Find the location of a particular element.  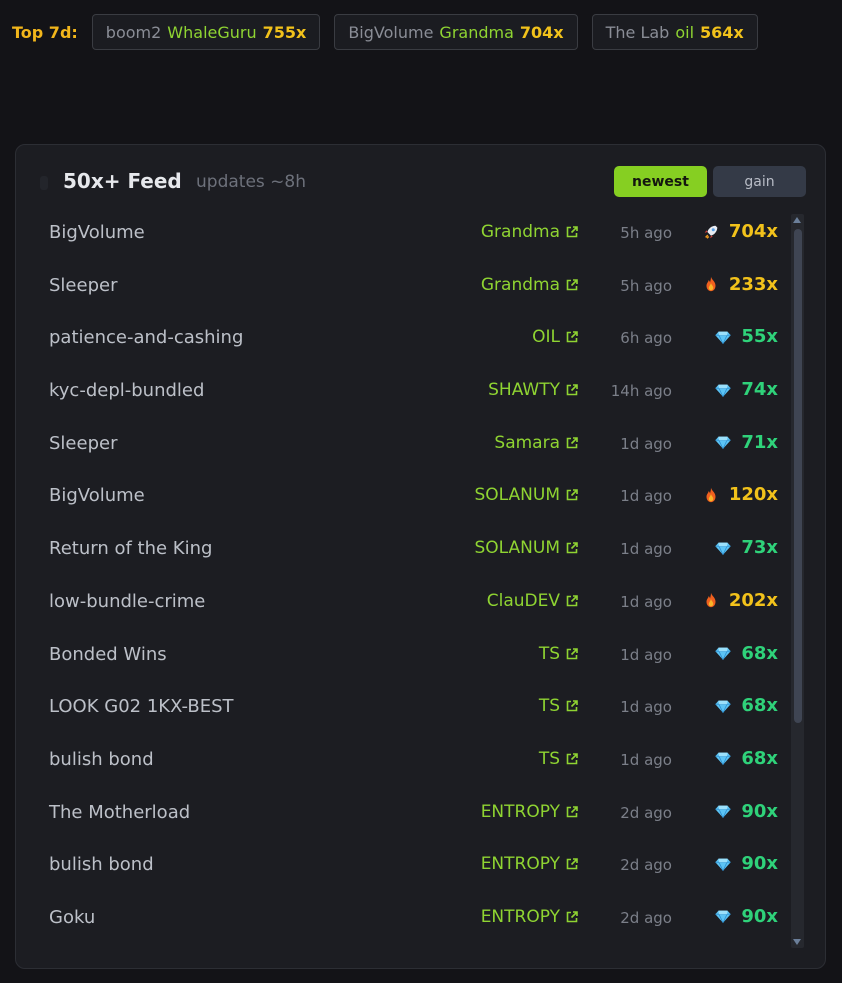

gain-multiple: 704x is located at coordinates (740, 231).